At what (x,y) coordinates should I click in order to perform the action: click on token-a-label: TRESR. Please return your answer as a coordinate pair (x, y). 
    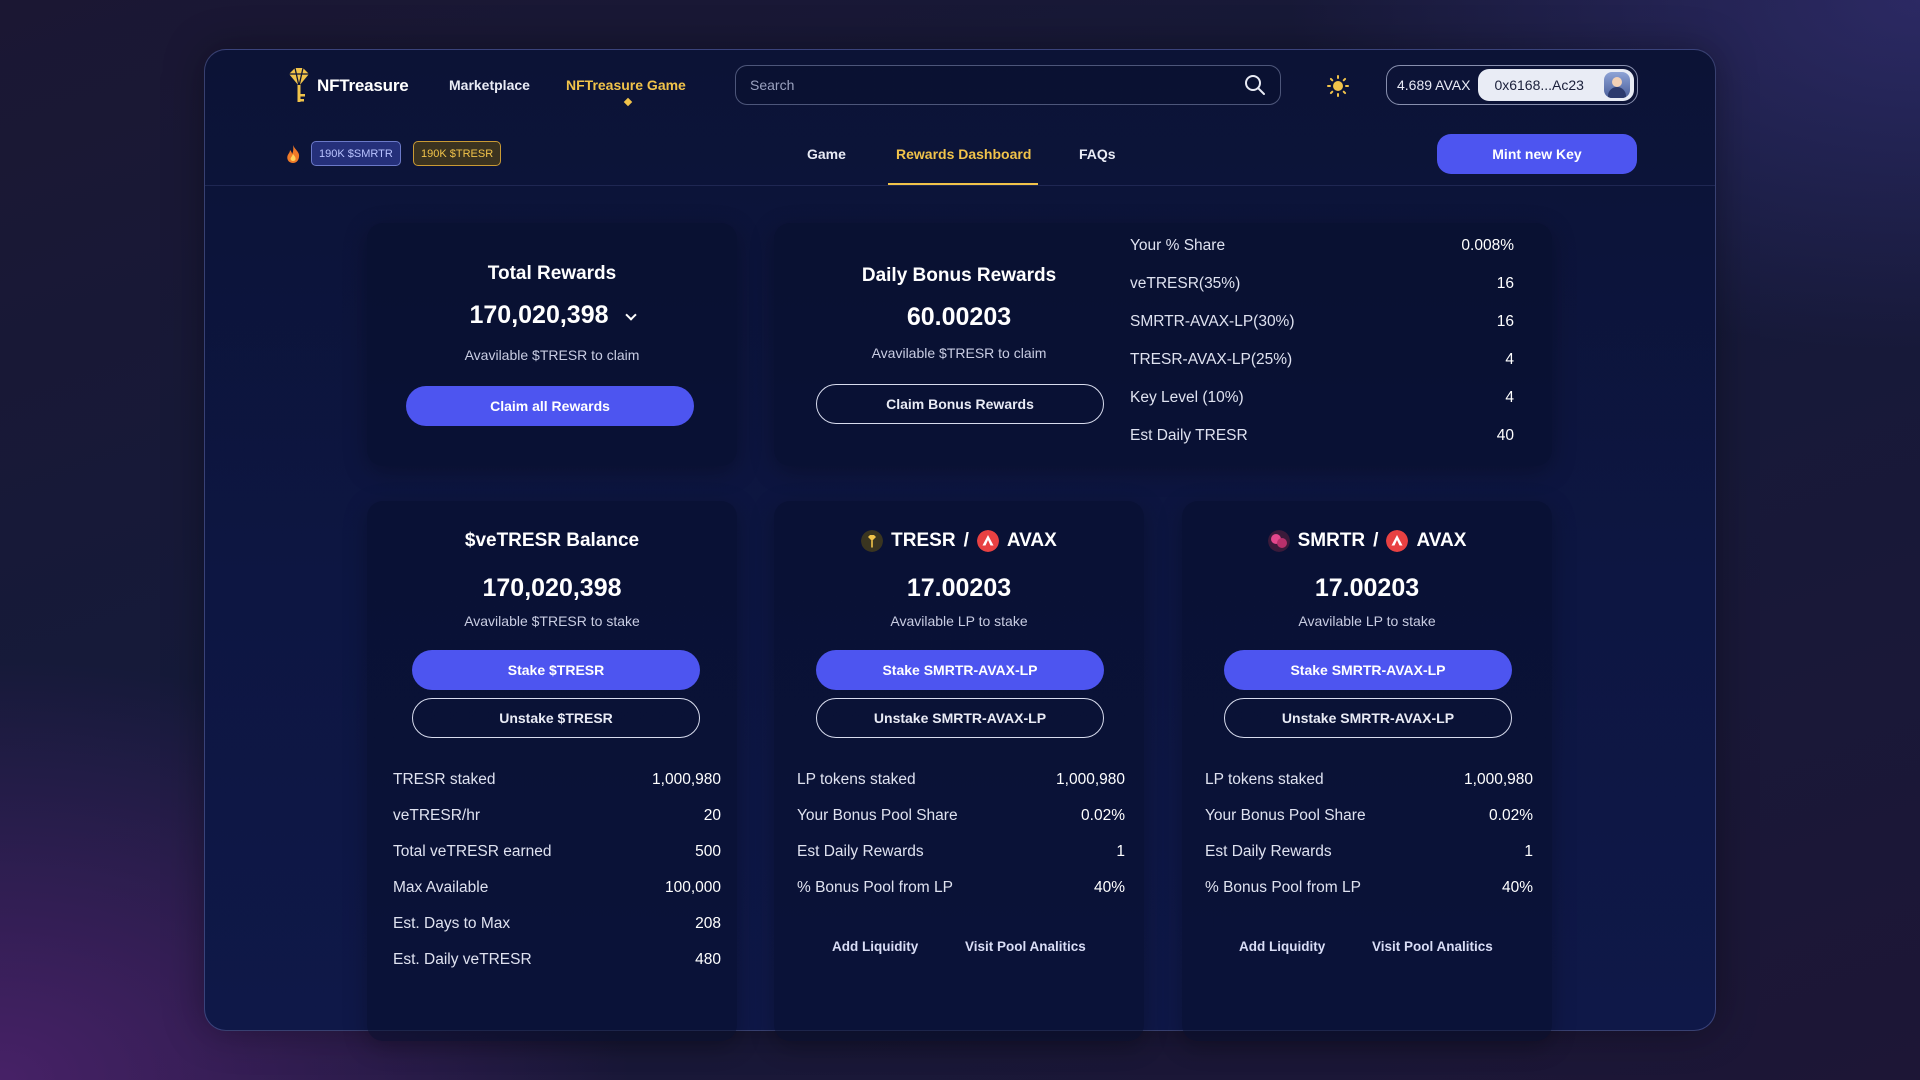
    Looking at the image, I should click on (923, 540).